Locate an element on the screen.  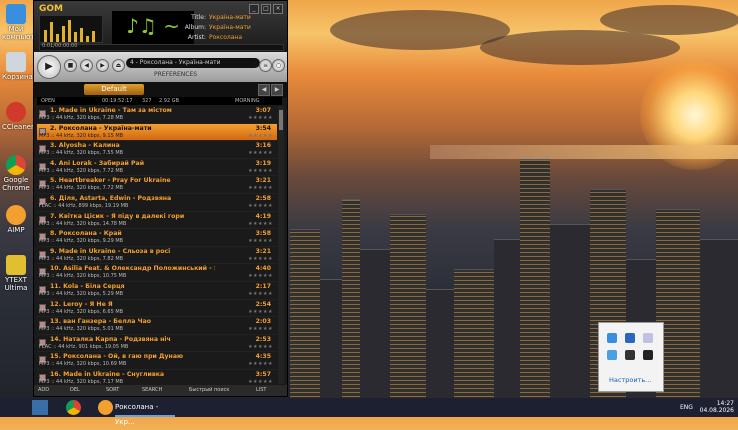
meta-album: Україна-мати is located at coordinates (230, 27).